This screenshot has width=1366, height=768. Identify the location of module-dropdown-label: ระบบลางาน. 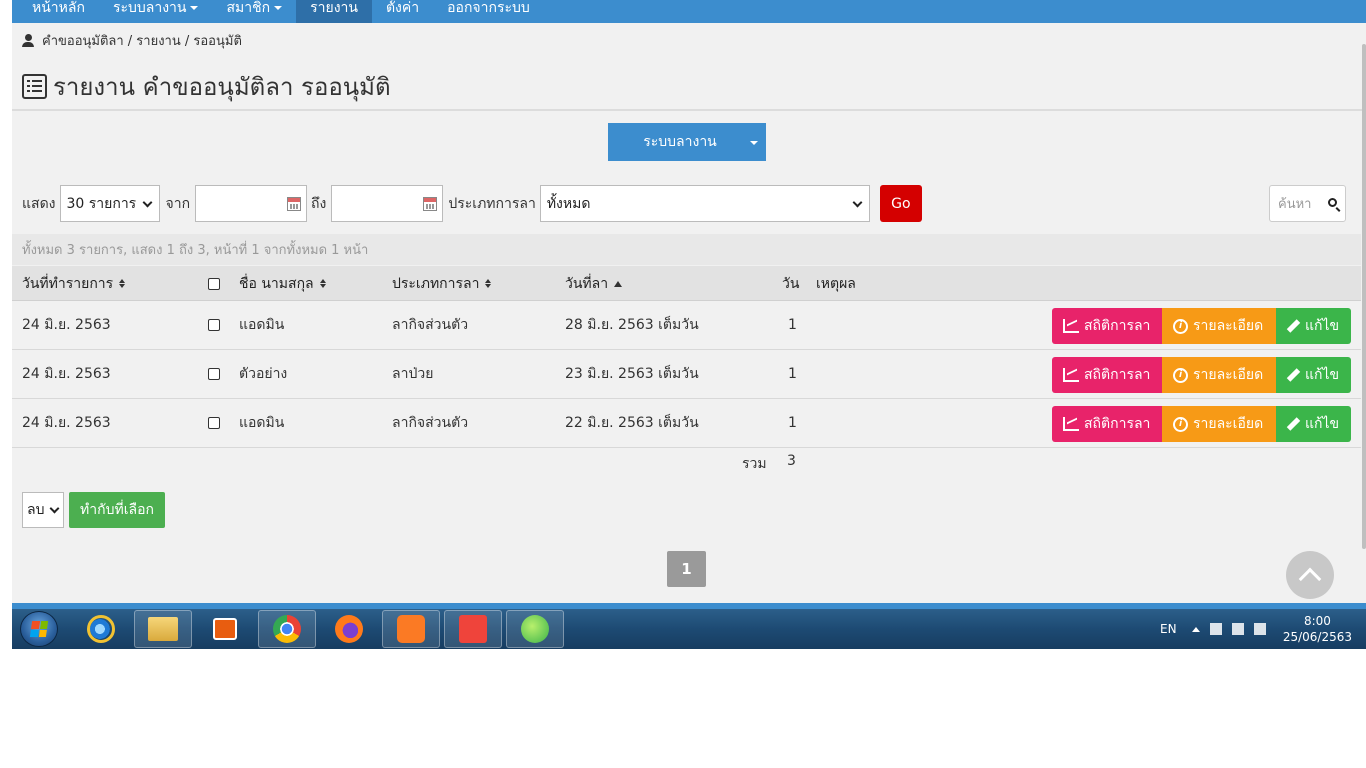
(680, 142).